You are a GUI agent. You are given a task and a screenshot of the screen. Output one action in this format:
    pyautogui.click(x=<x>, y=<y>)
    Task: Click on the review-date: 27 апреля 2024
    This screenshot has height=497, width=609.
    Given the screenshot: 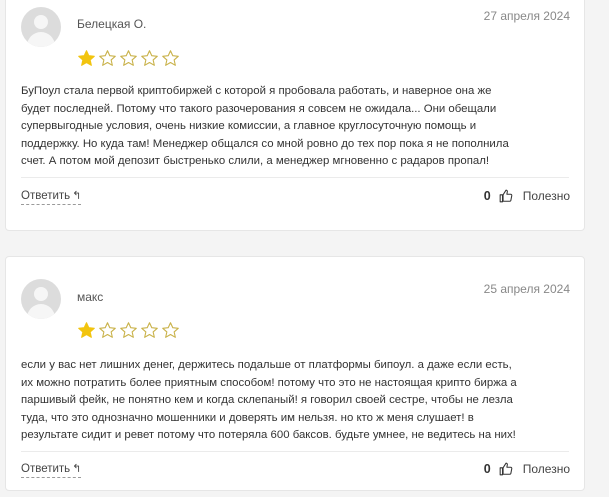 What is the action you would take?
    pyautogui.click(x=526, y=16)
    